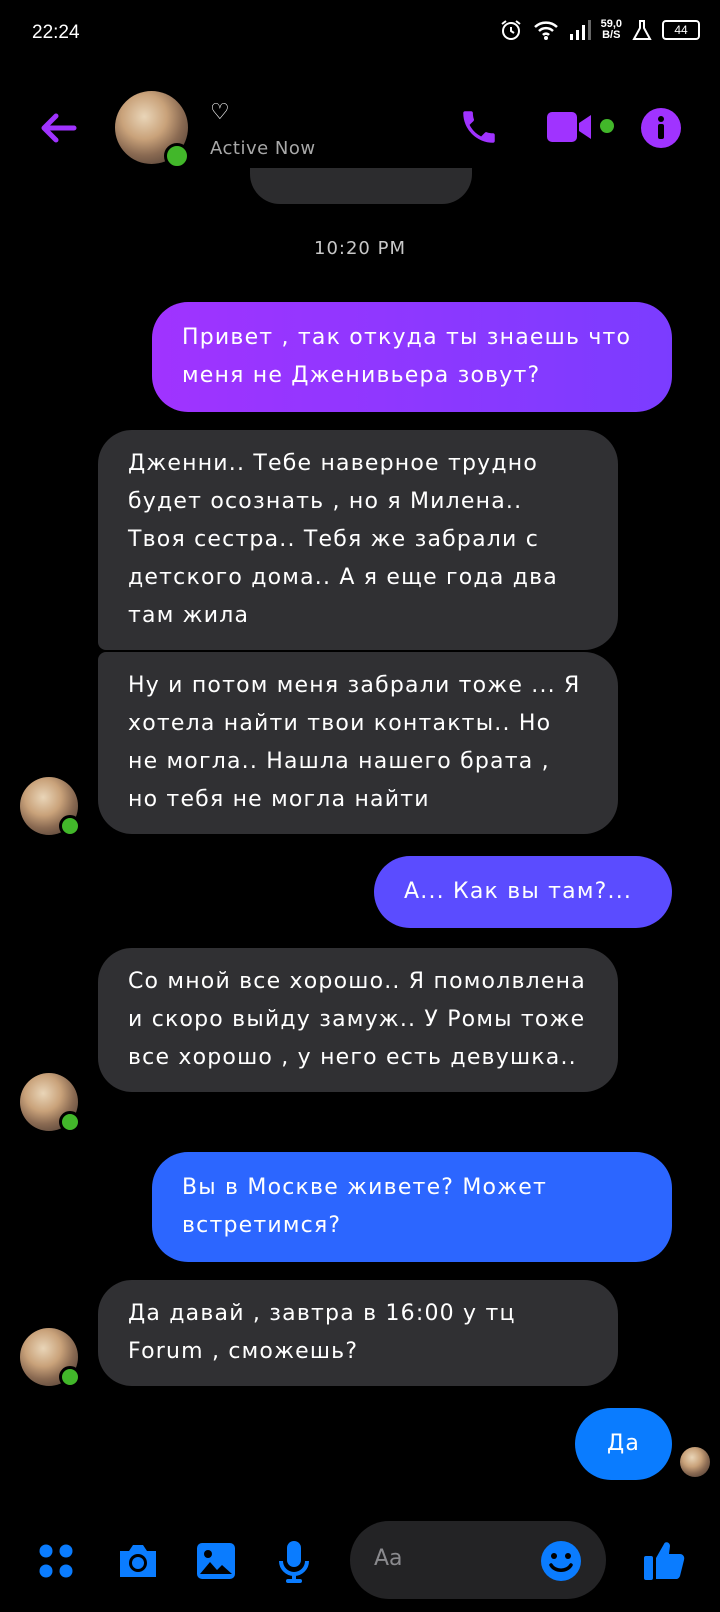 The image size is (720, 1612). I want to click on previous-message-bubble, so click(361, 186).